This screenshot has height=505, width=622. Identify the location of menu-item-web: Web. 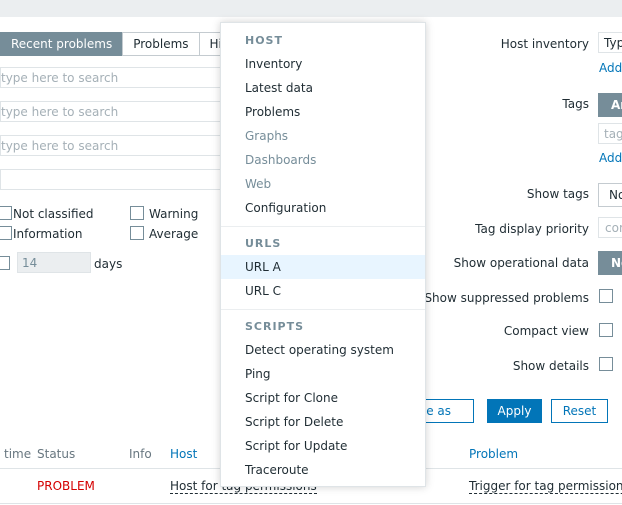
(258, 184).